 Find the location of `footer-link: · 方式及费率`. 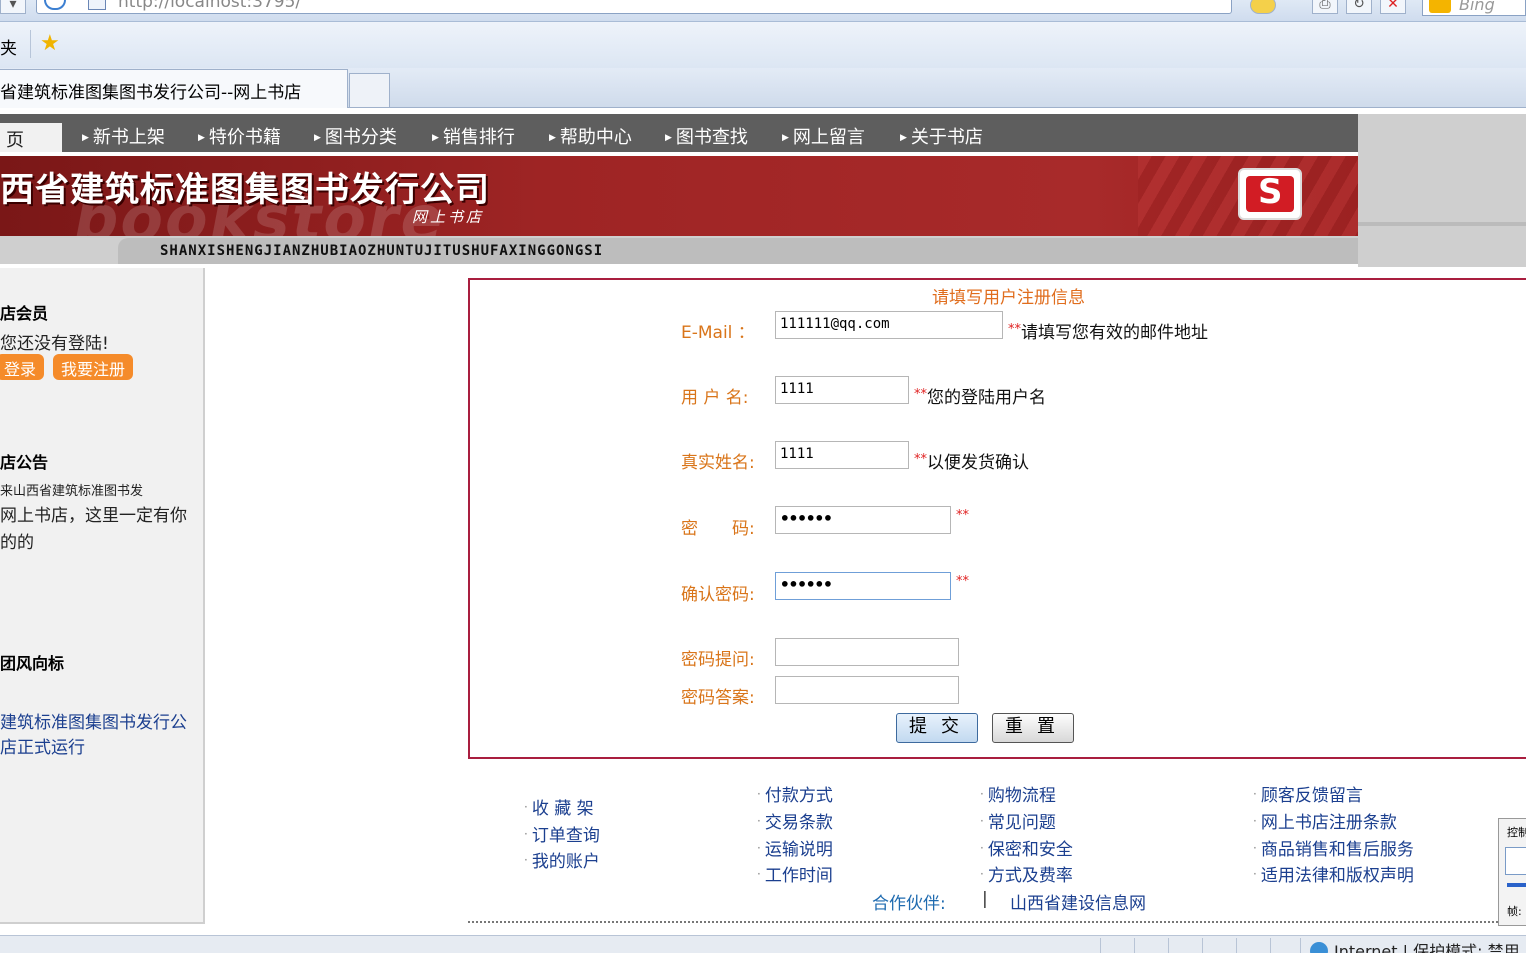

footer-link: · 方式及费率 is located at coordinates (1026, 873).